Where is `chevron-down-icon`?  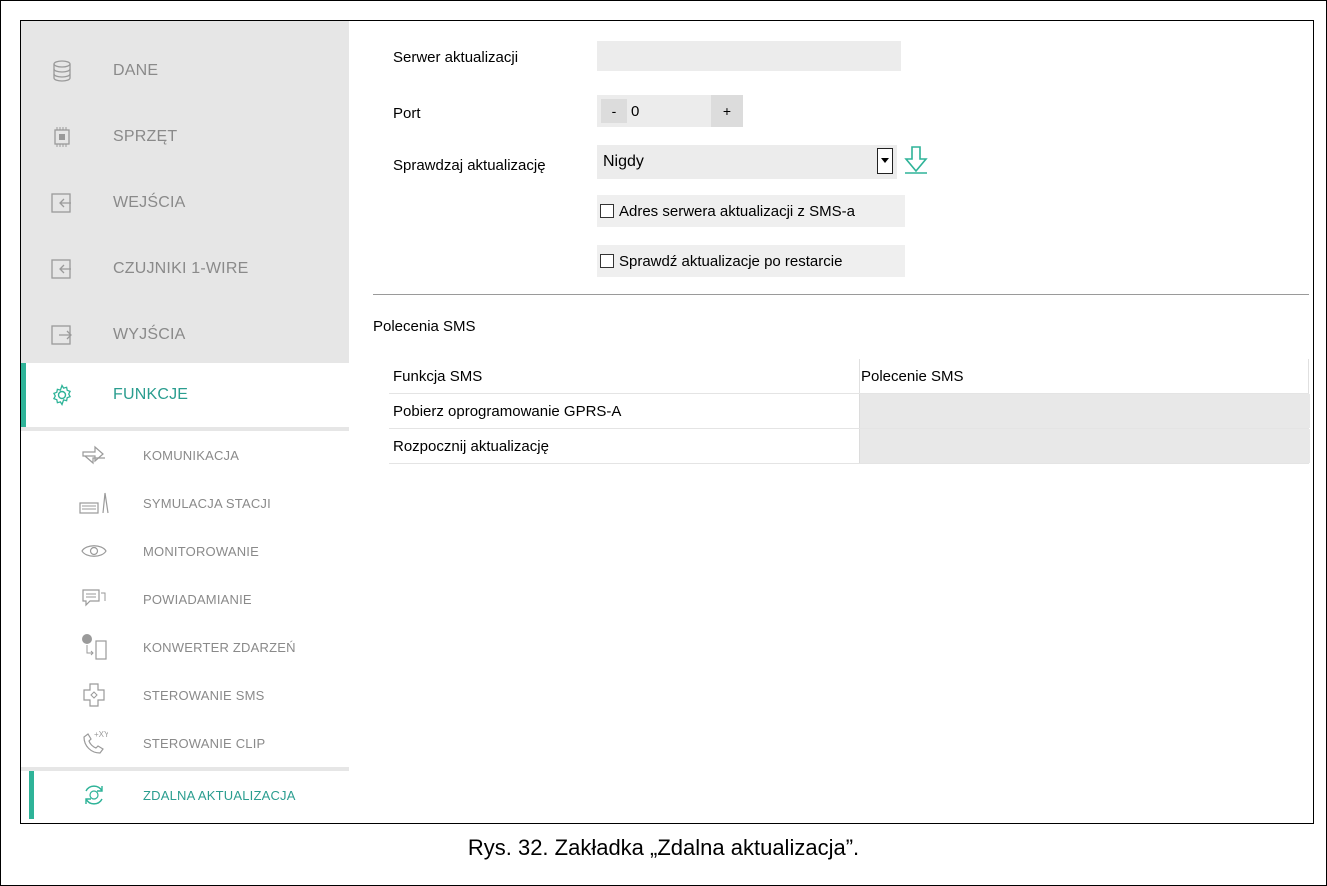
chevron-down-icon is located at coordinates (885, 161).